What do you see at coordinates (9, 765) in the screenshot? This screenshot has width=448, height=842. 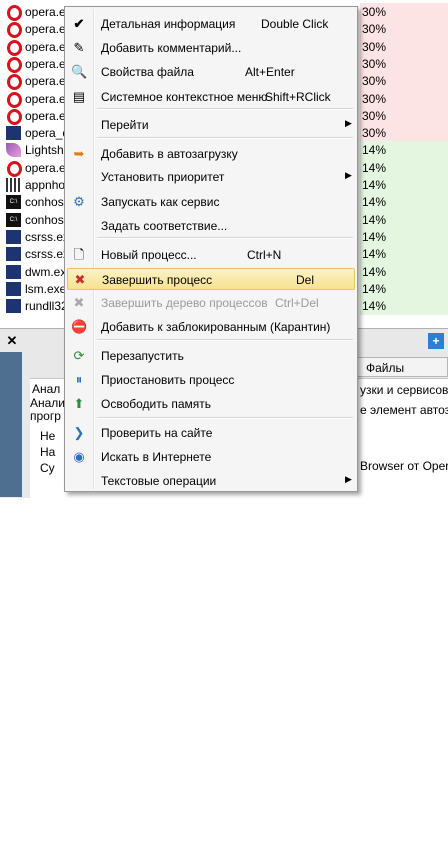 I see `side-label: Дополнительная информация` at bounding box center [9, 765].